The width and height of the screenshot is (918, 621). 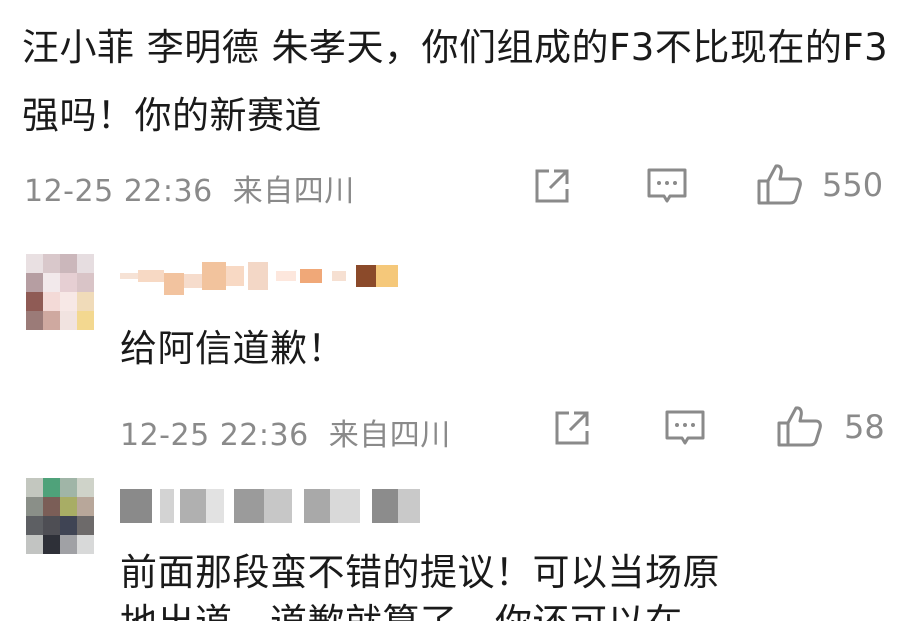 I want to click on reply-meta: 12-25 22:36 来自四川, so click(x=285, y=432).